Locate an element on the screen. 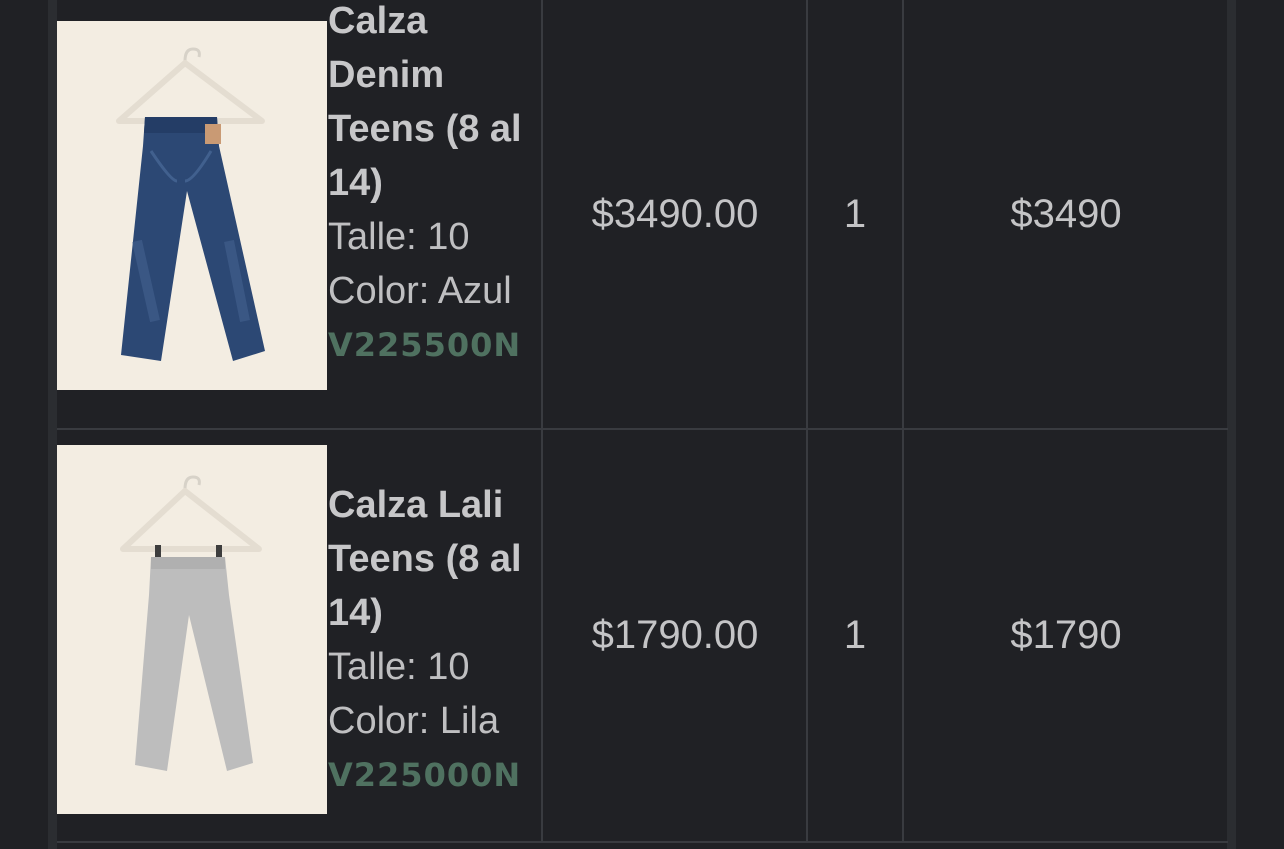  grey-leggings-icon is located at coordinates (192, 629).